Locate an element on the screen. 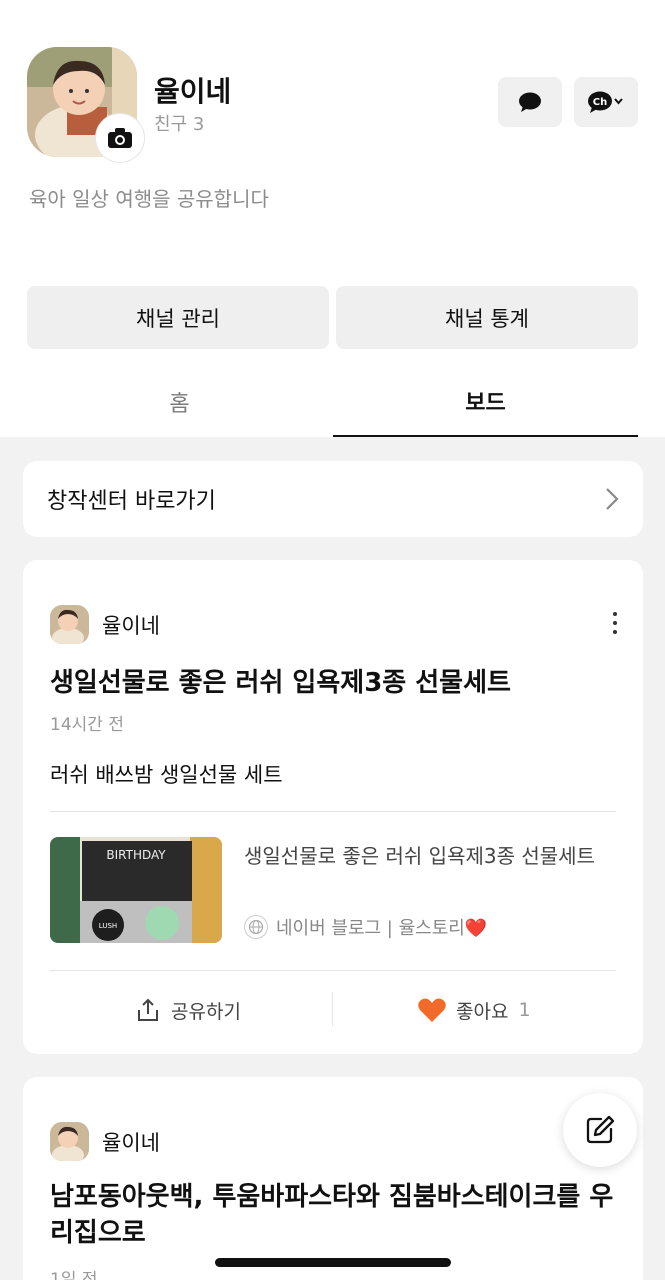 This screenshot has height=1280, width=665. edit-icon is located at coordinates (600, 1129).